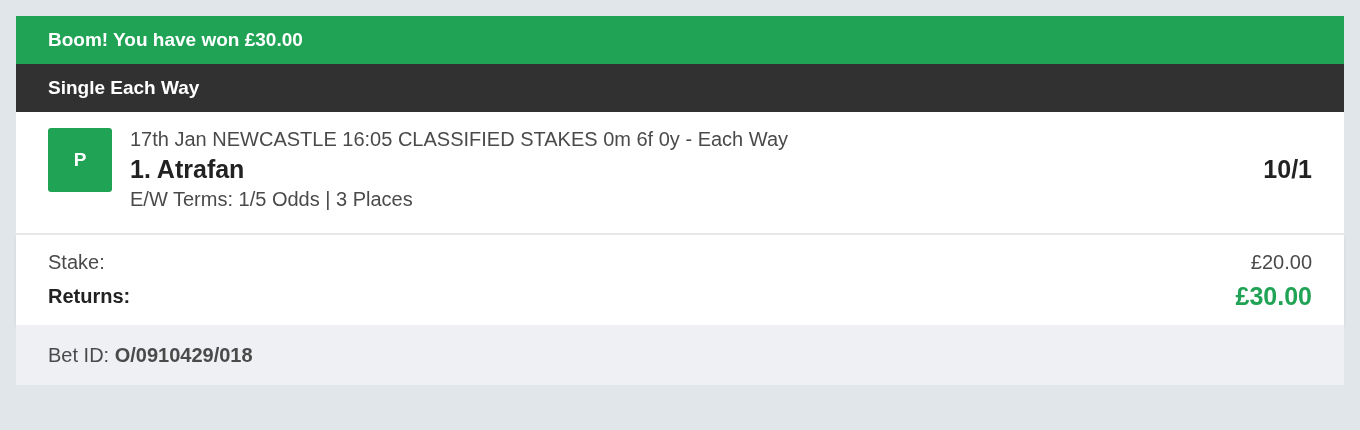  What do you see at coordinates (1287, 169) in the screenshot?
I see `odds: 10/1` at bounding box center [1287, 169].